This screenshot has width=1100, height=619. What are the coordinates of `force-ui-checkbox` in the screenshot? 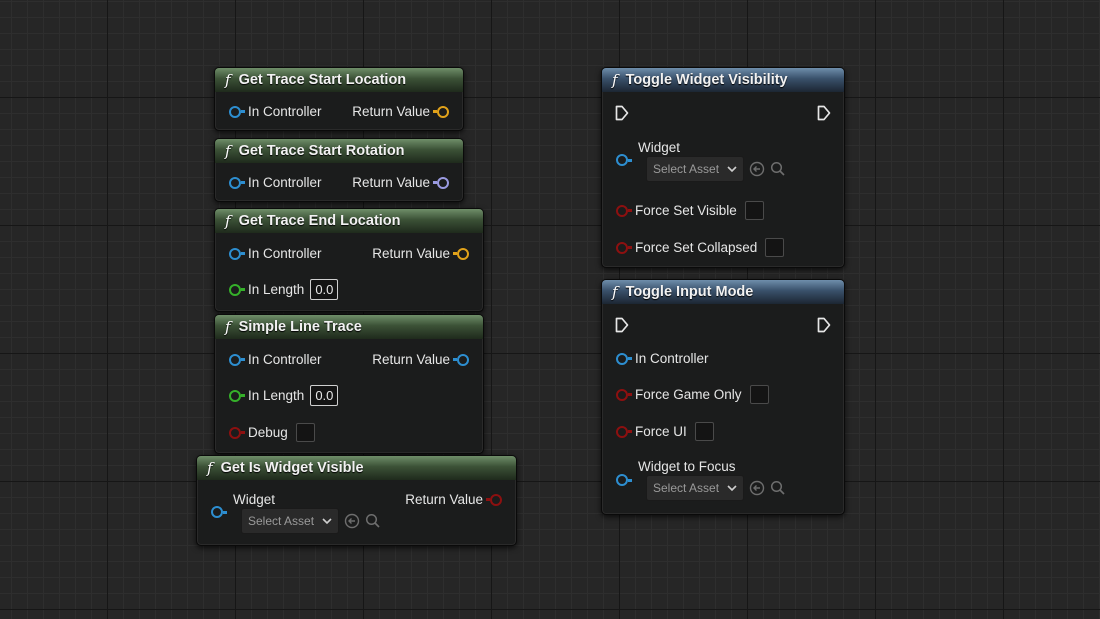 It's located at (704, 431).